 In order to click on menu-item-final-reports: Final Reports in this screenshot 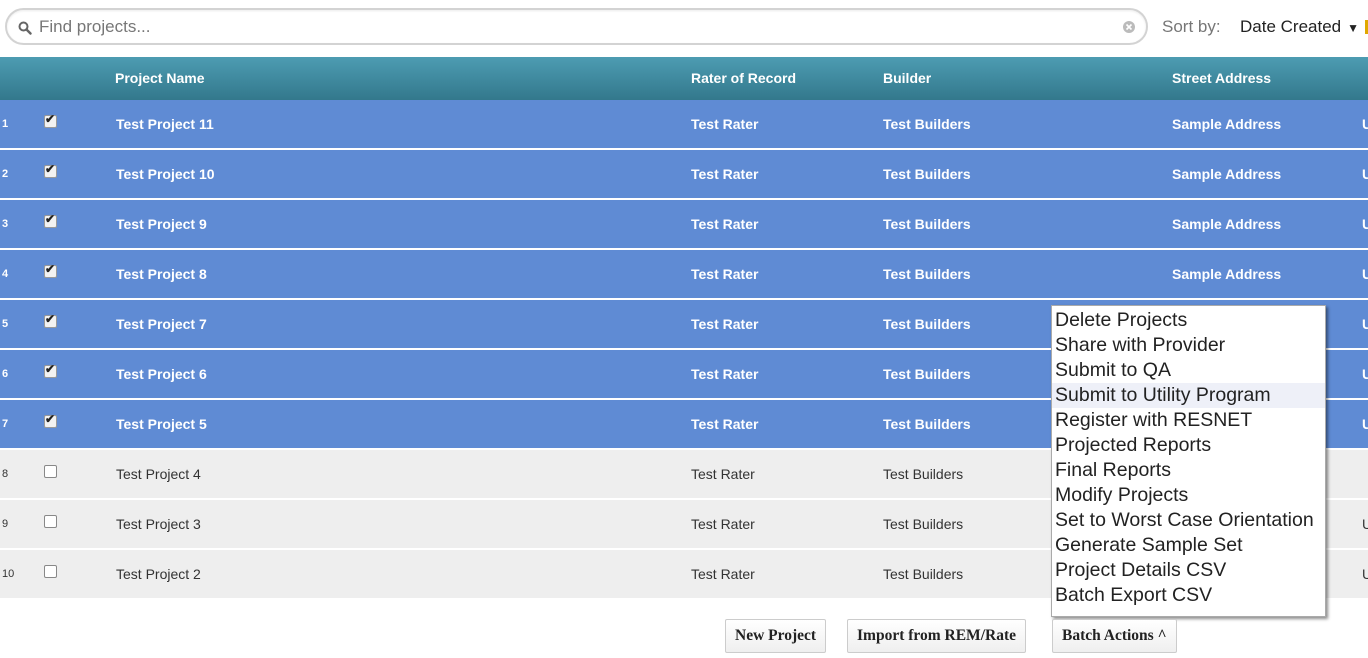, I will do `click(1188, 470)`.